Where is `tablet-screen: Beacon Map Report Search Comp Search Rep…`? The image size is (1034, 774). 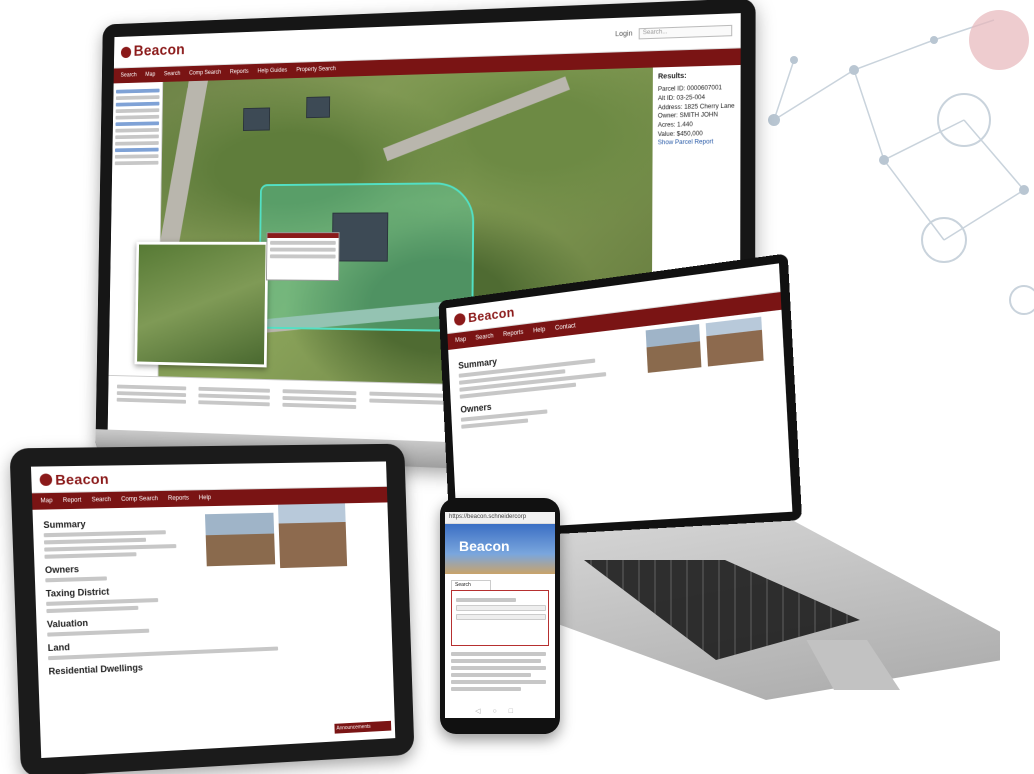
tablet-screen: Beacon Map Report Search Comp Search Rep… is located at coordinates (213, 610).